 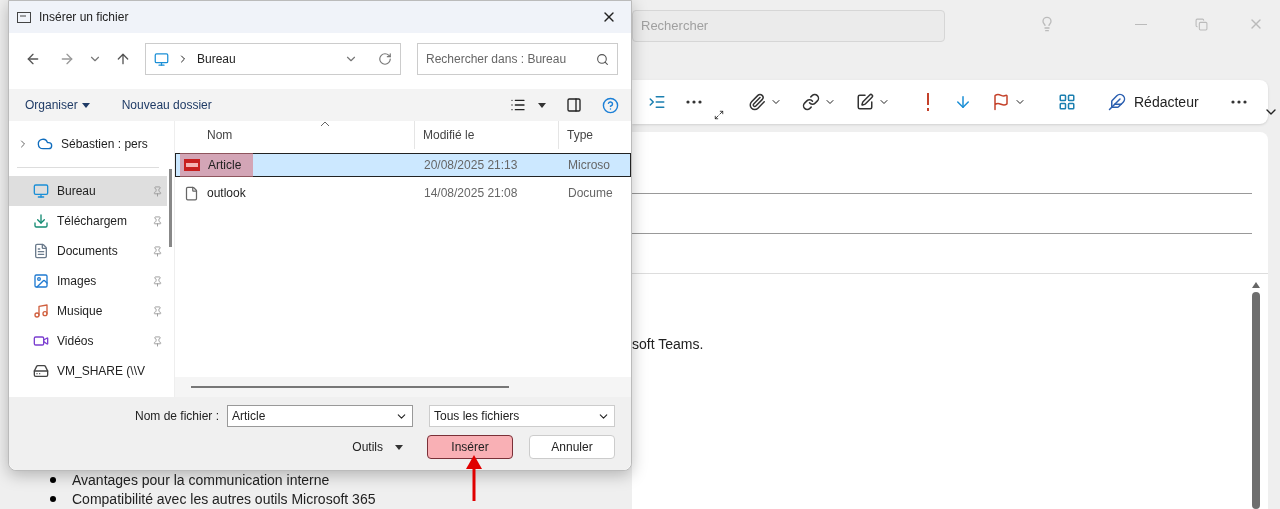 I want to click on video-icon, so click(x=41, y=341).